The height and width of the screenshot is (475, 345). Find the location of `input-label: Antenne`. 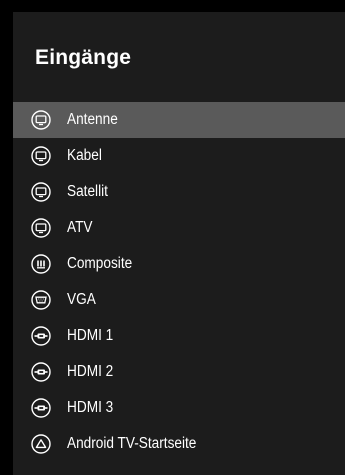

input-label: Antenne is located at coordinates (92, 119).